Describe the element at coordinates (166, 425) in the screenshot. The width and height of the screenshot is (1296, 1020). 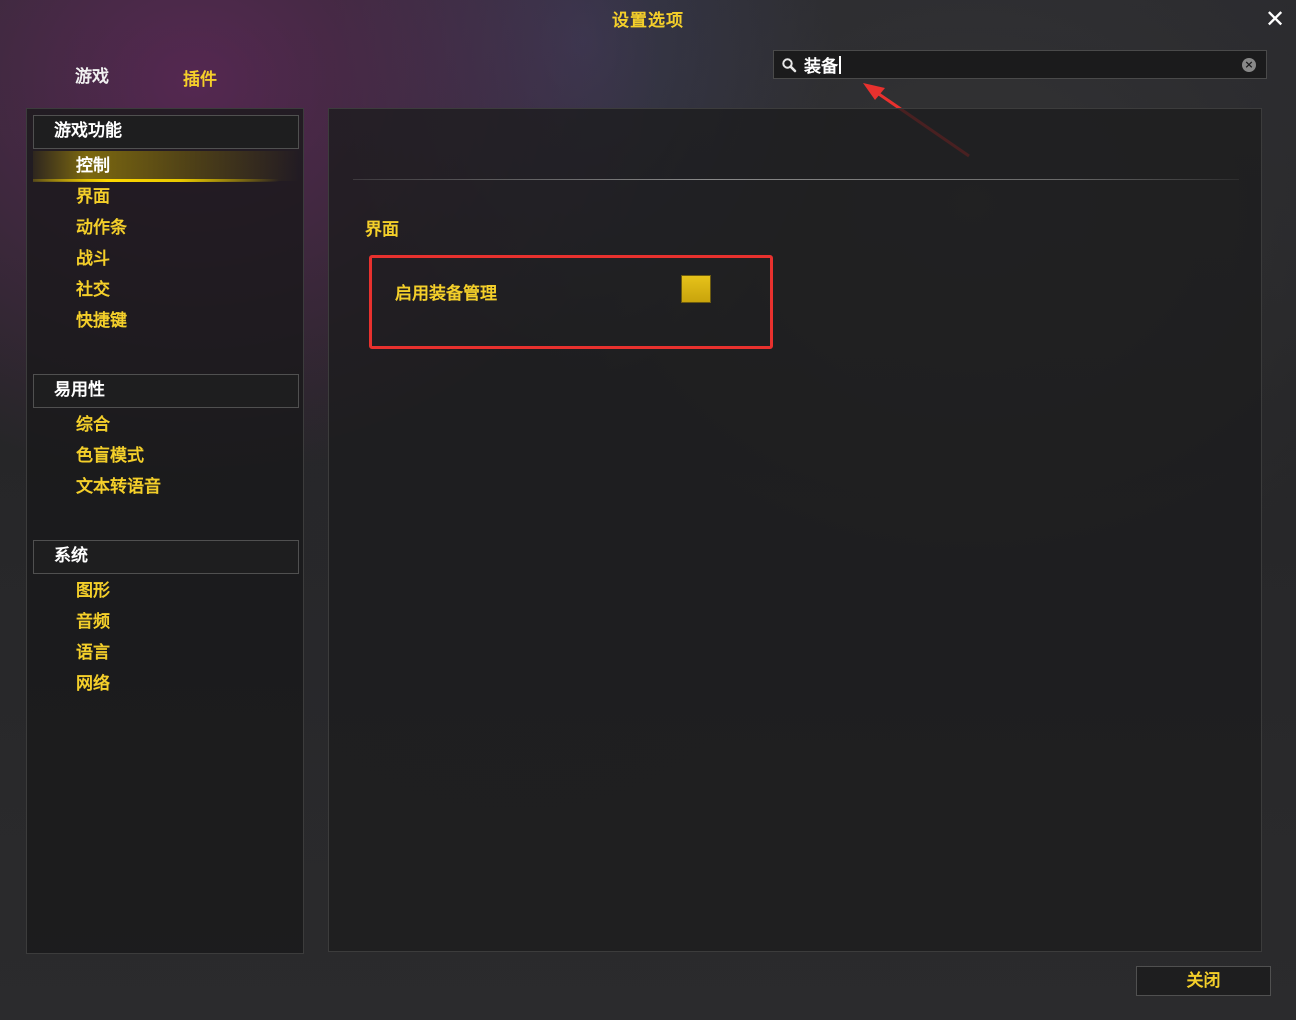
I see `sidebar-item-general: 综合` at that location.